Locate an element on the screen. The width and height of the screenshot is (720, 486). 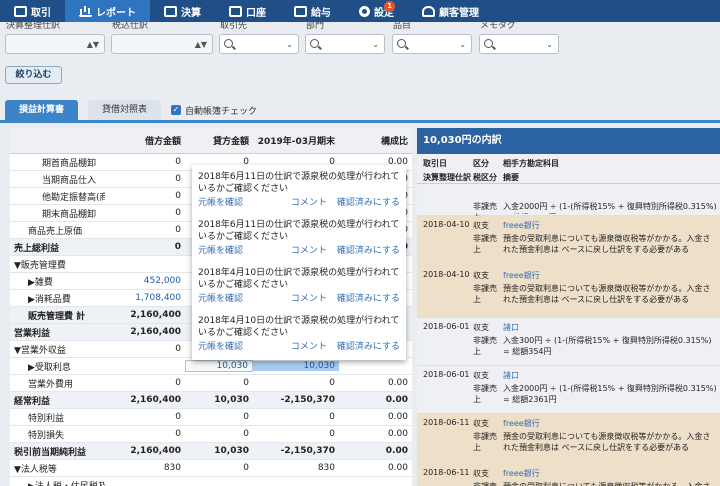
table-row: 税引前当期純利益 2,160,400 10,030 -2,150,370 0.00 is located at coordinates (211, 451).